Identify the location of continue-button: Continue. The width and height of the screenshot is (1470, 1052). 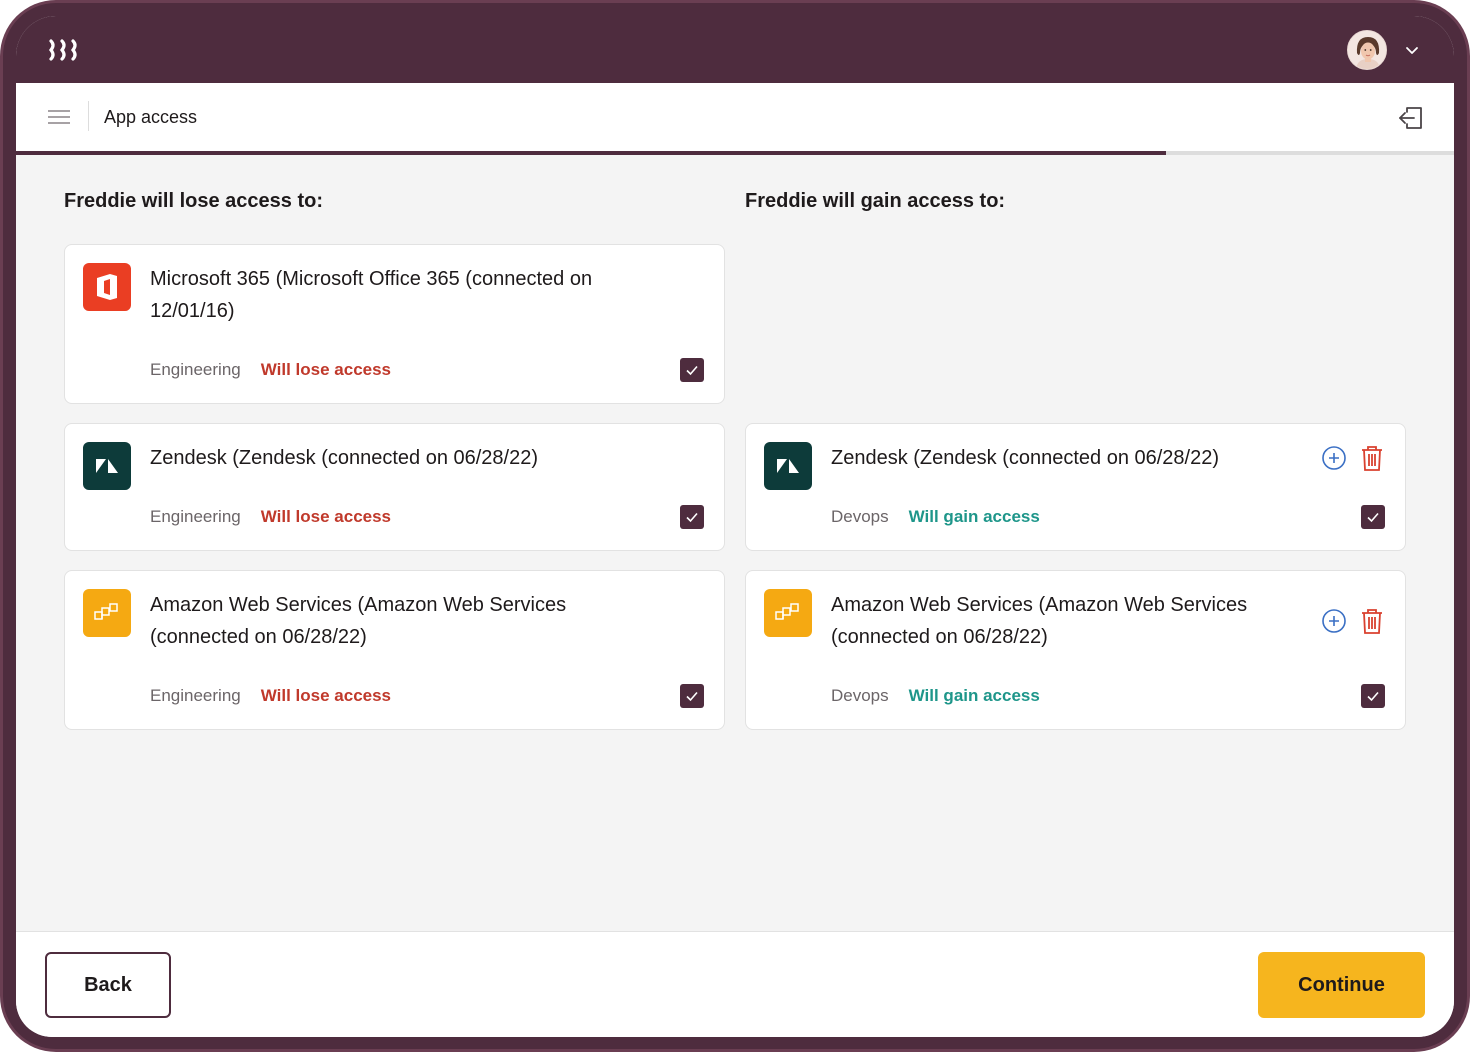
(1341, 985).